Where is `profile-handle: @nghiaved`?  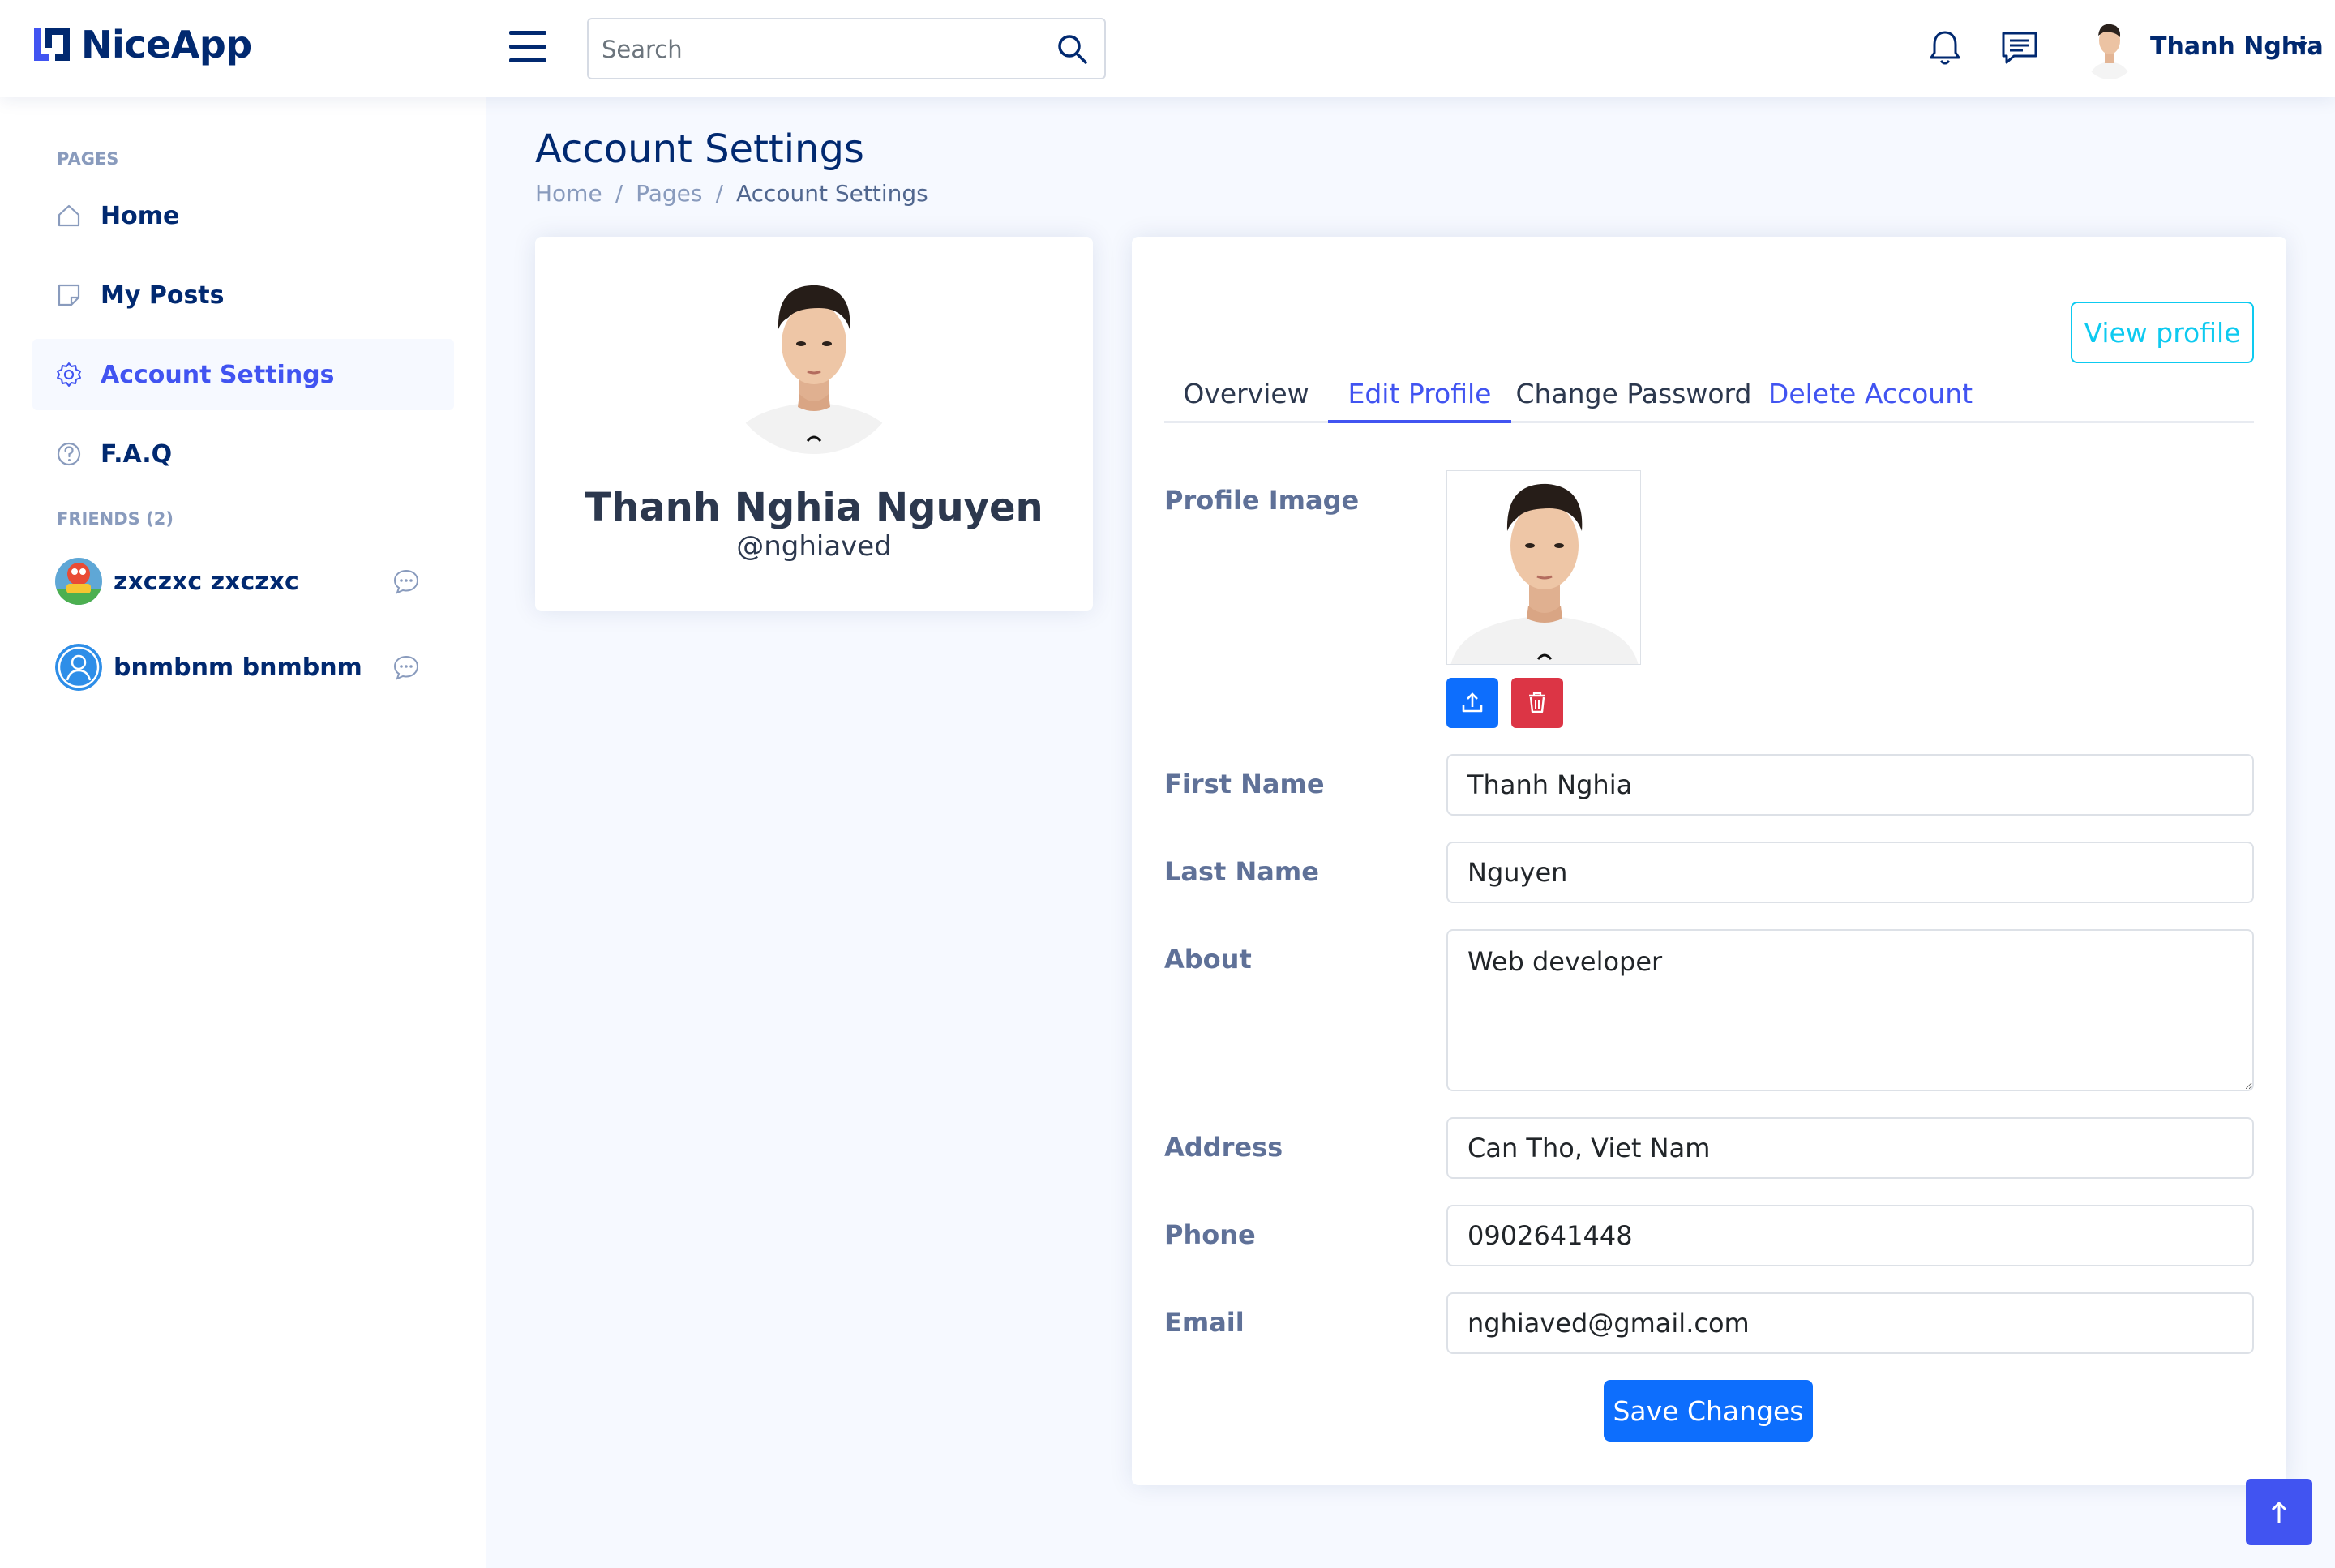
profile-handle: @nghiaved is located at coordinates (814, 546).